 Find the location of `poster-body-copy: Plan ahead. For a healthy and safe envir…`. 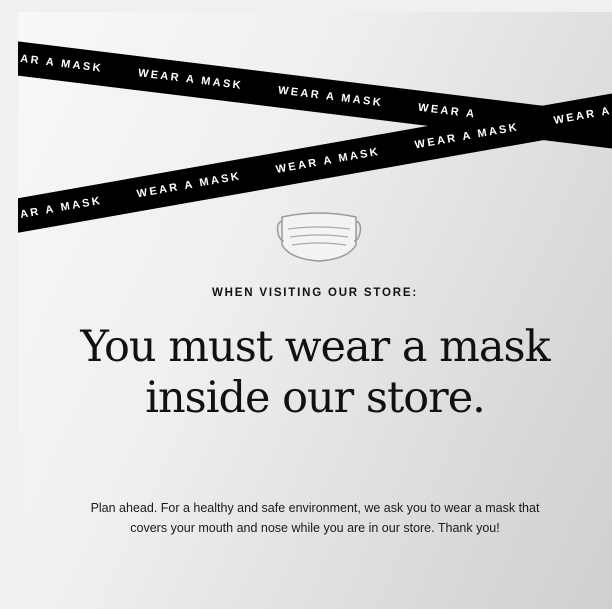

poster-body-copy: Plan ahead. For a healthy and safe envir… is located at coordinates (315, 518).